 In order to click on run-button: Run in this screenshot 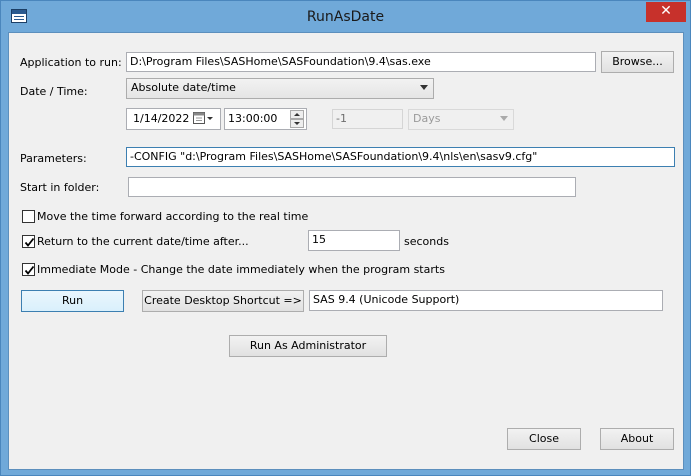, I will do `click(72, 301)`.